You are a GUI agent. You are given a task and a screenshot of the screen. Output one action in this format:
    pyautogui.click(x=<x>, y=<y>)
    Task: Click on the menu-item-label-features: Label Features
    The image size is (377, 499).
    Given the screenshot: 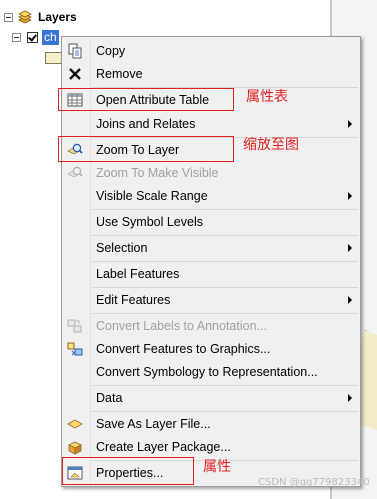 What is the action you would take?
    pyautogui.click(x=211, y=274)
    